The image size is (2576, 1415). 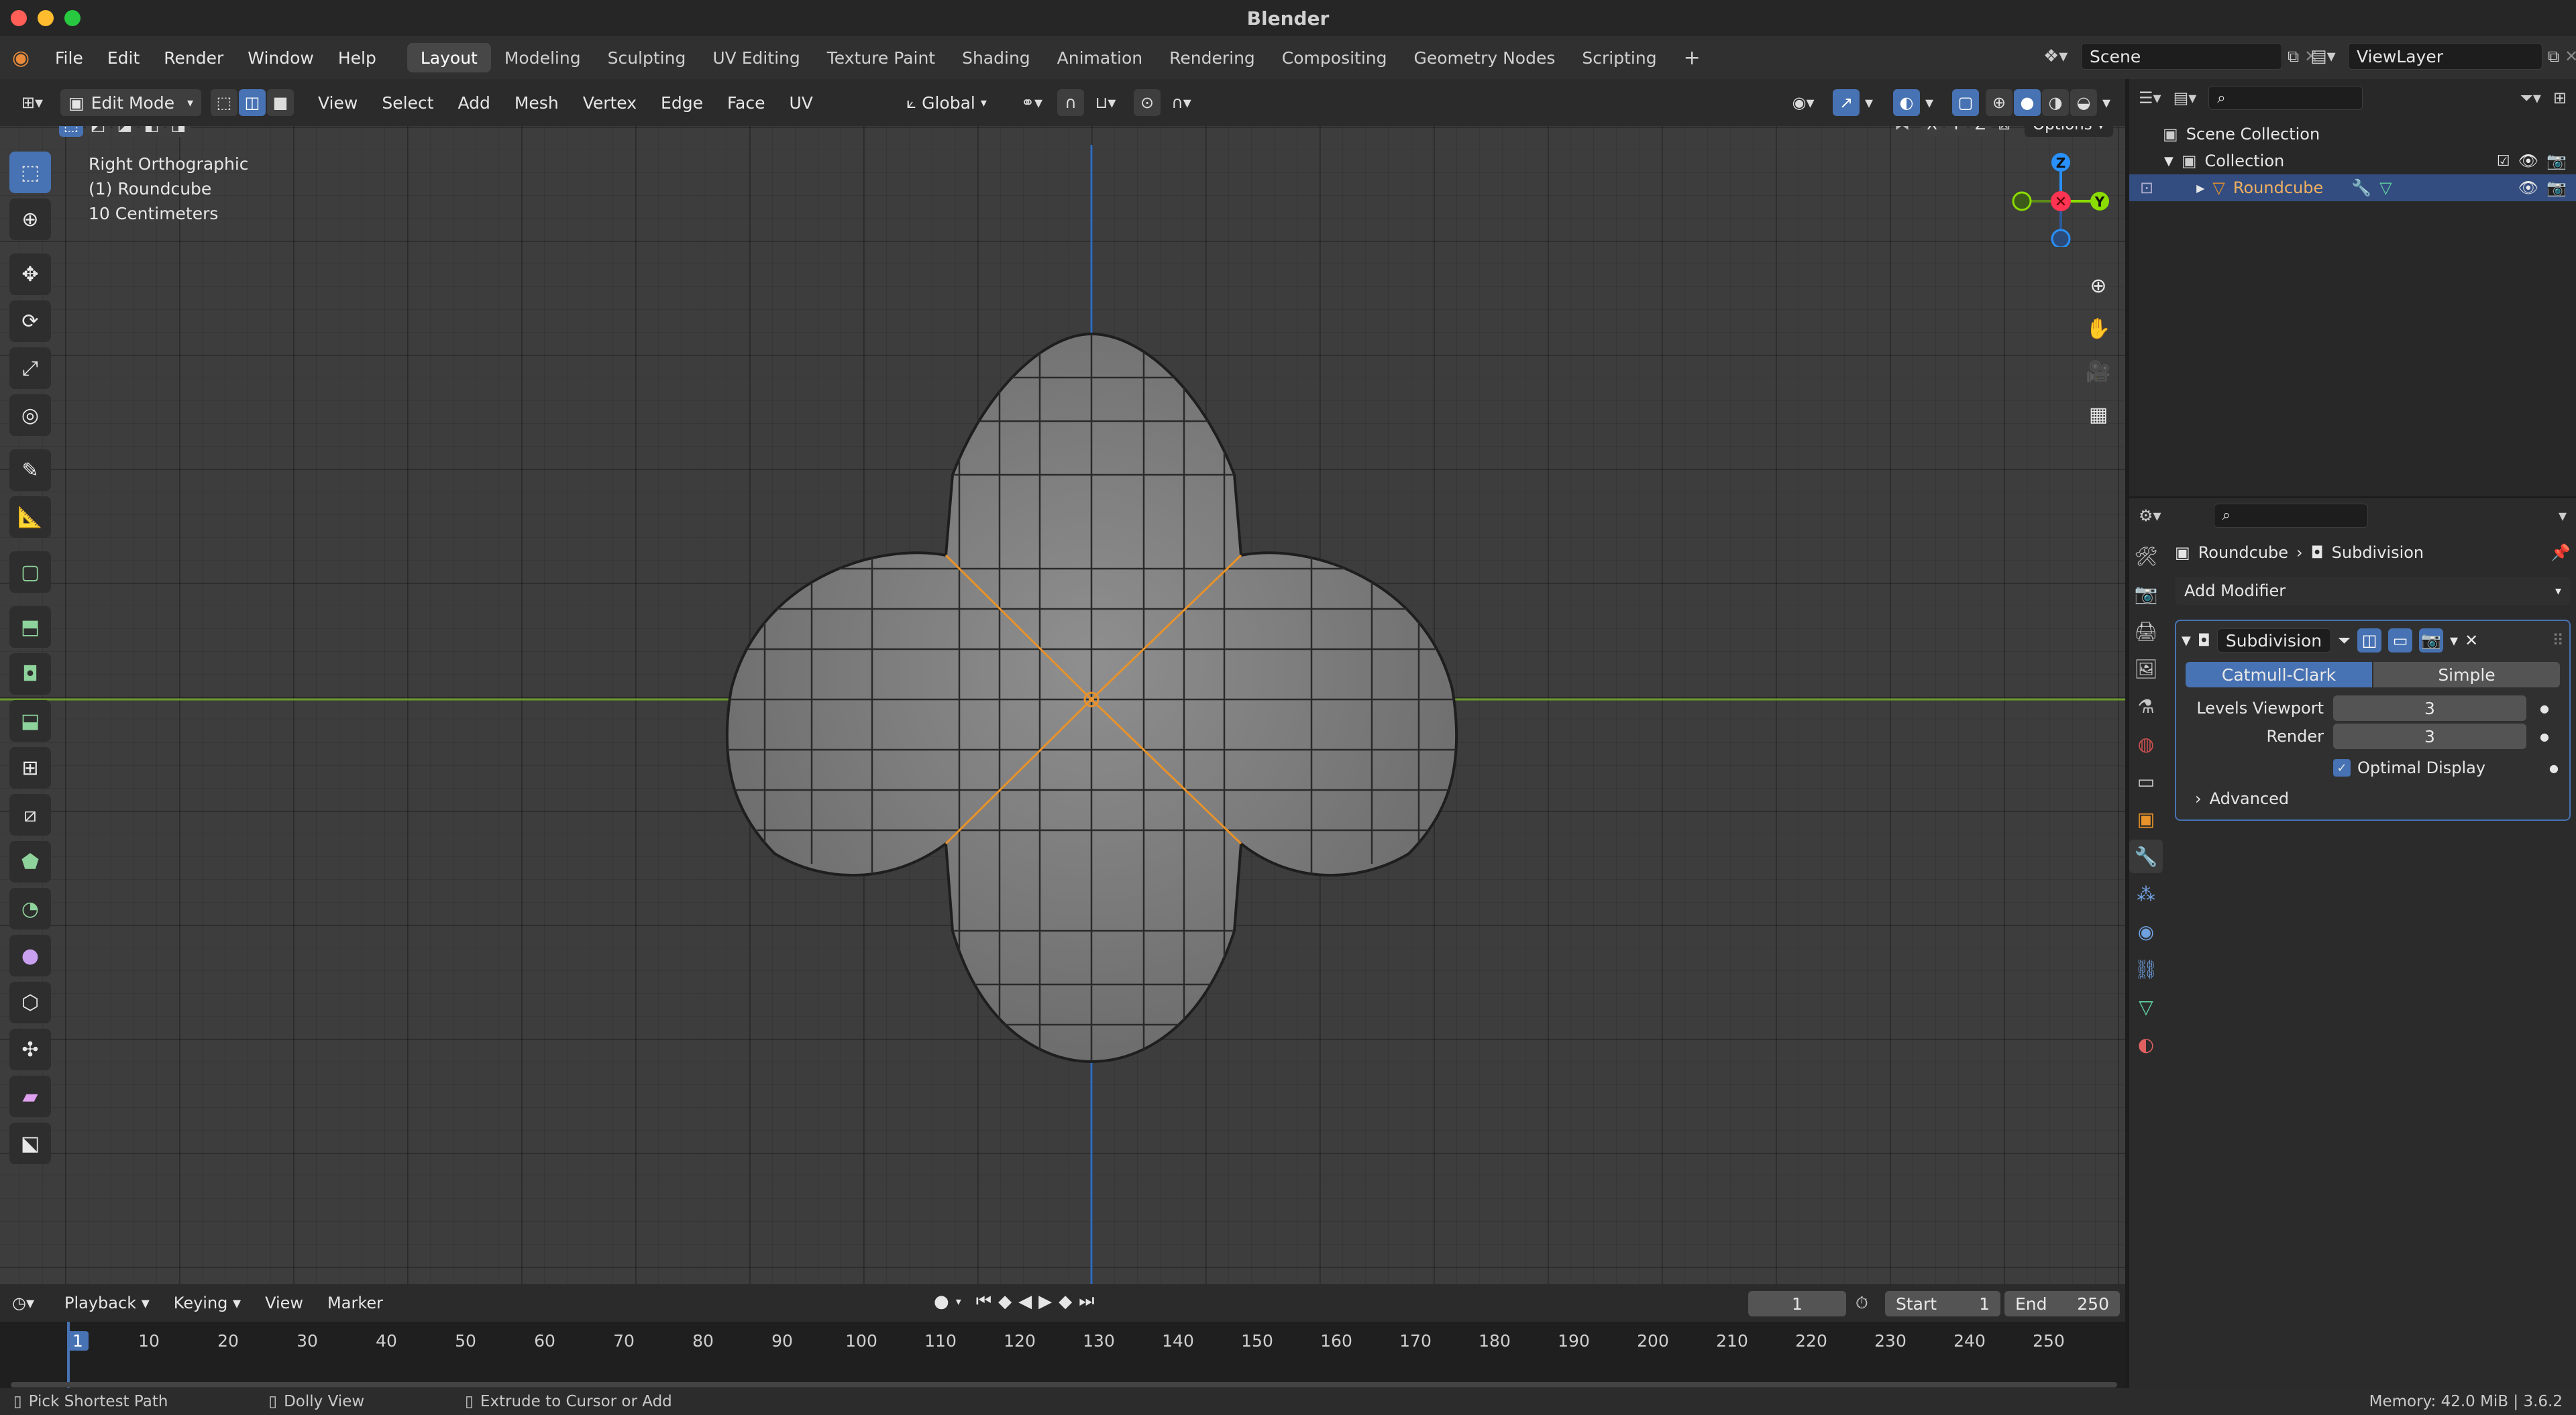 I want to click on modifier-name-field: Subdivision, so click(x=2273, y=640).